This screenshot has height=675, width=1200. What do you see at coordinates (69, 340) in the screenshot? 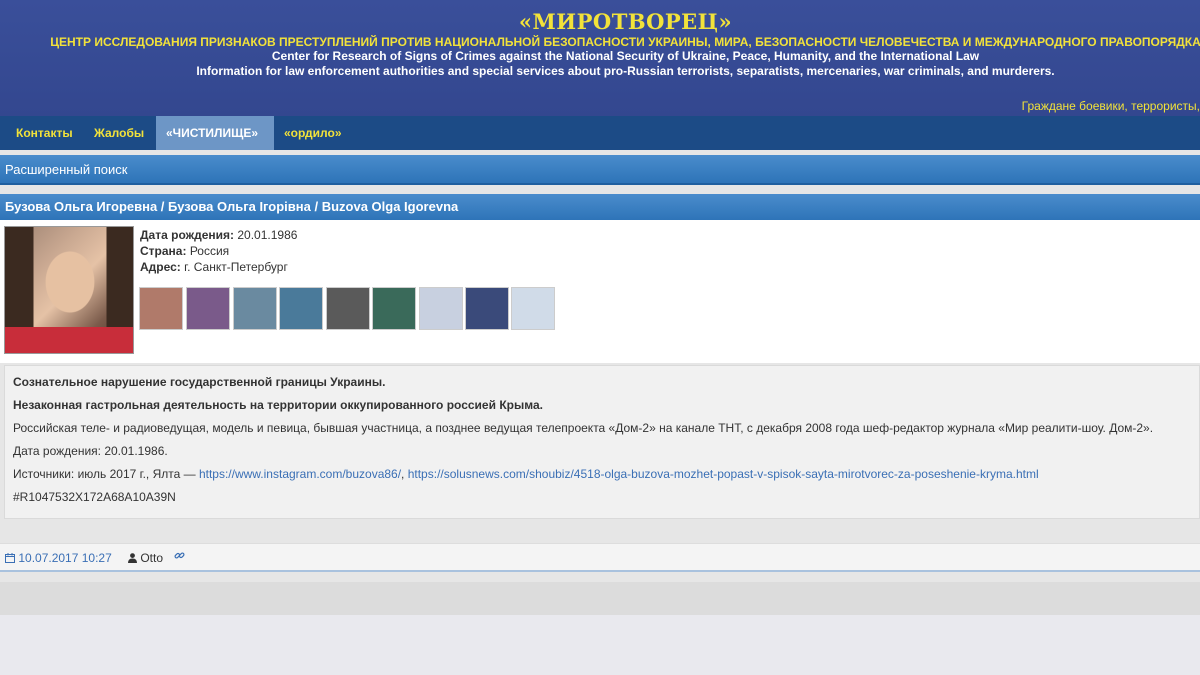
I see `photo-shirt` at bounding box center [69, 340].